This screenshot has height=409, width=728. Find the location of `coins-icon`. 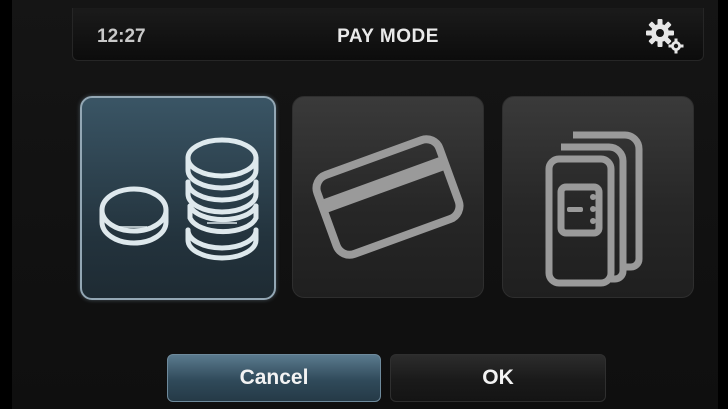

coins-icon is located at coordinates (179, 199).